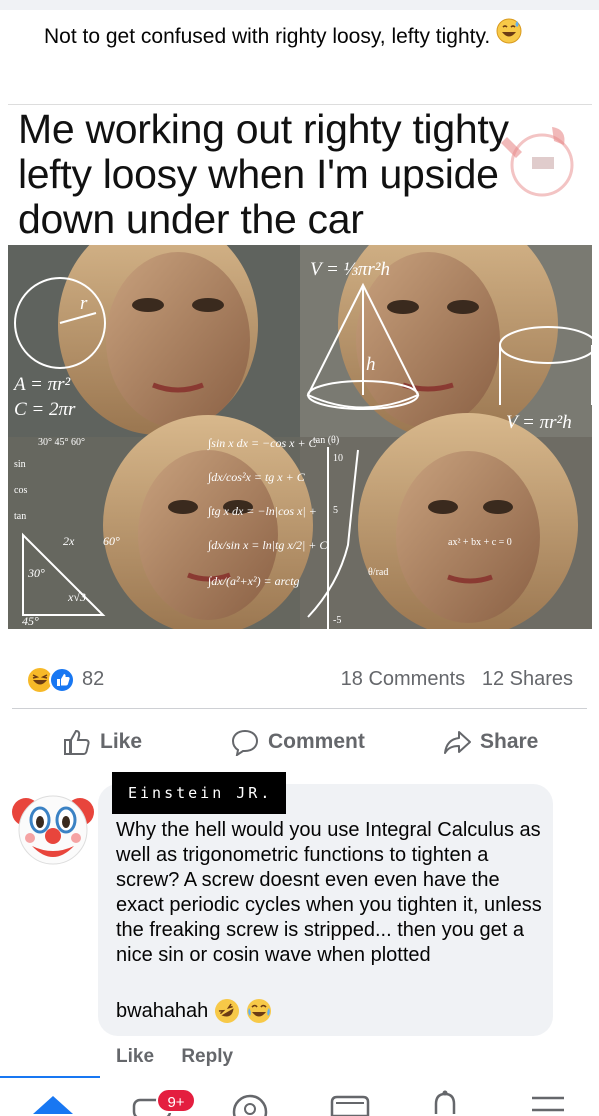 This screenshot has width=599, height=1116. I want to click on graph-tick-neg5: -5, so click(337, 620).